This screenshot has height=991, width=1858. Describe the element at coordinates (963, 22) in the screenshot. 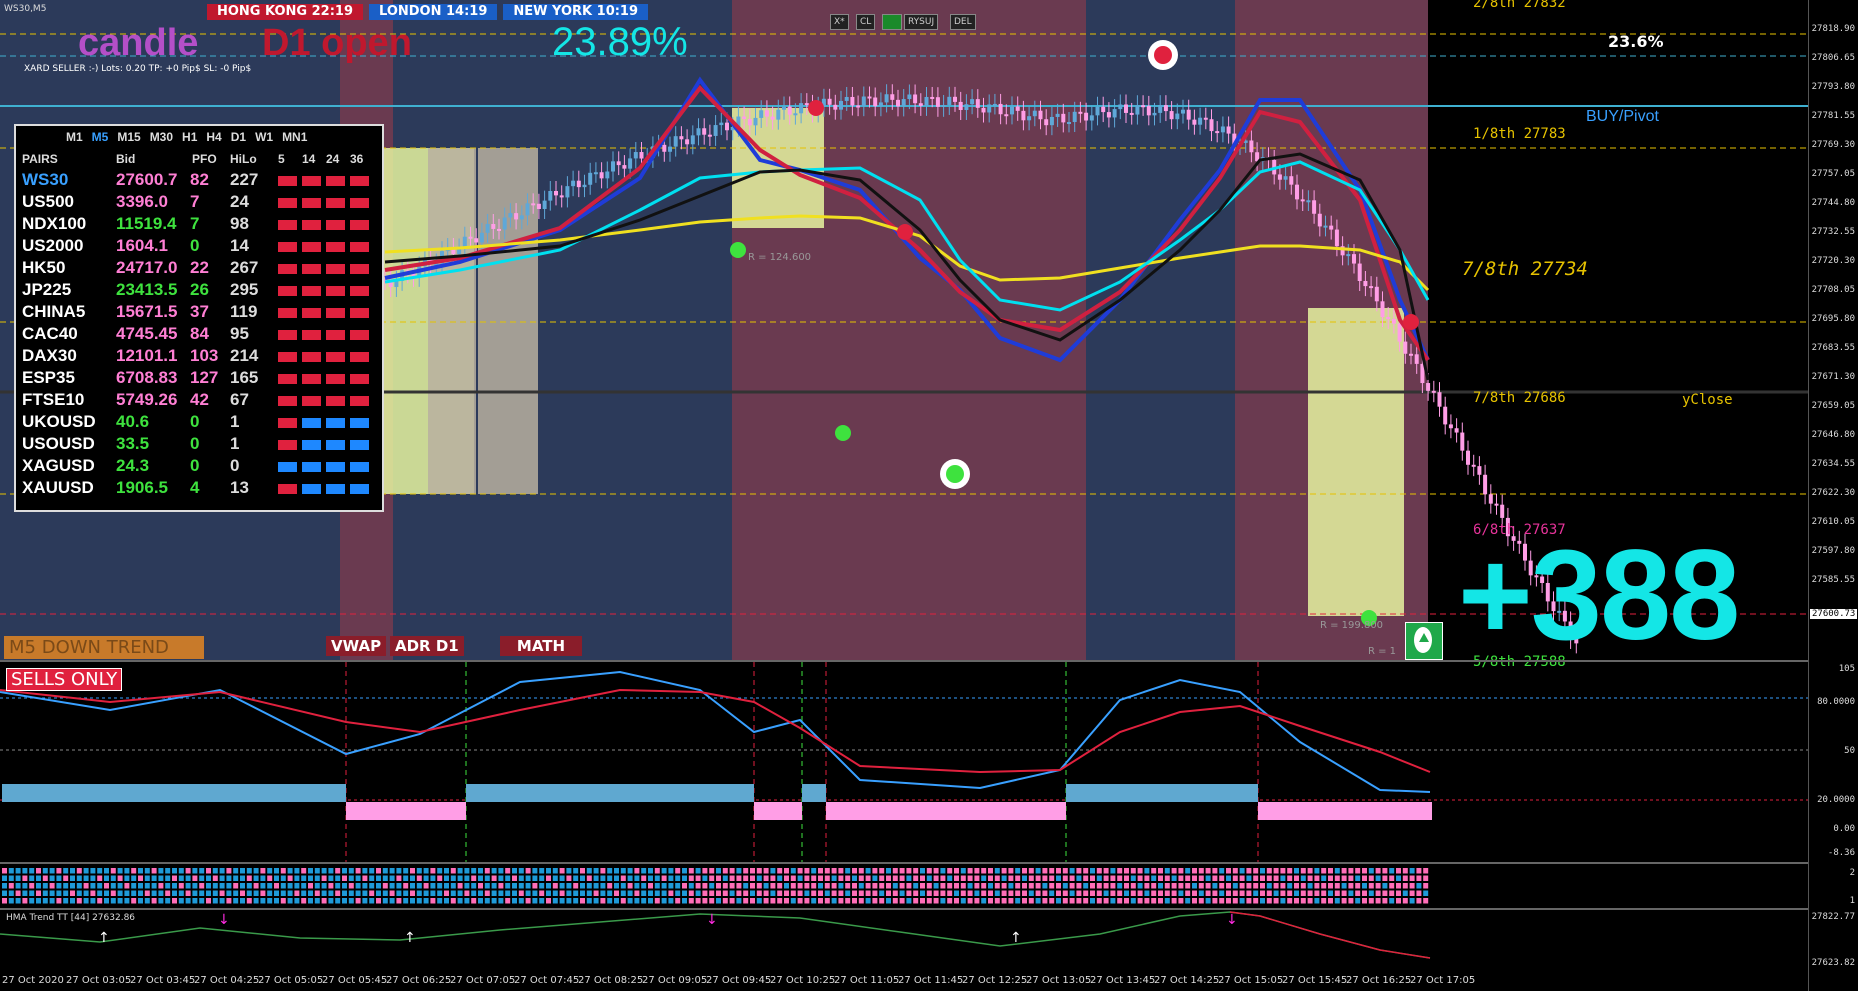

I see `toolbar-del-button: DEL` at that location.